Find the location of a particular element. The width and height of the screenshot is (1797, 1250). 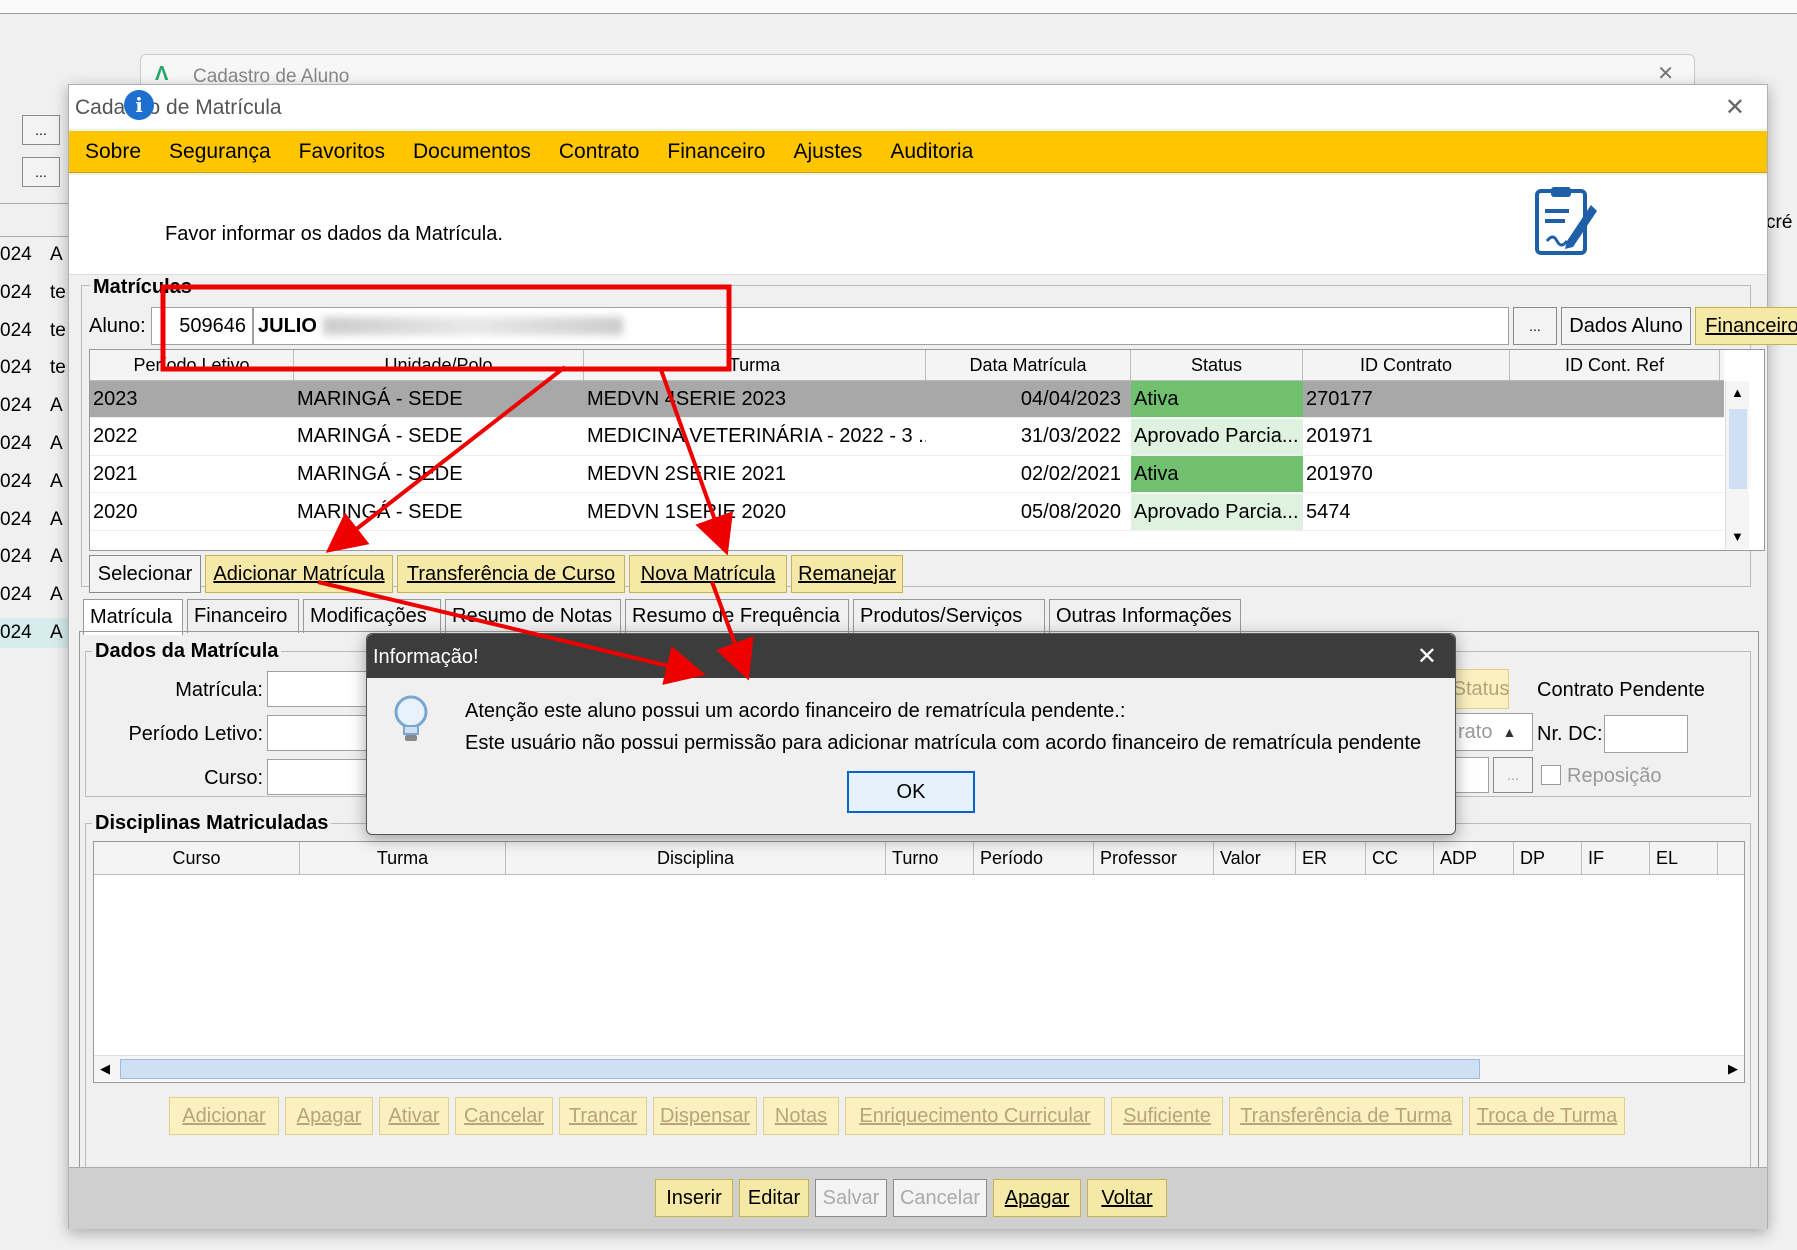

annotation-overlay is located at coordinates (457, 484).